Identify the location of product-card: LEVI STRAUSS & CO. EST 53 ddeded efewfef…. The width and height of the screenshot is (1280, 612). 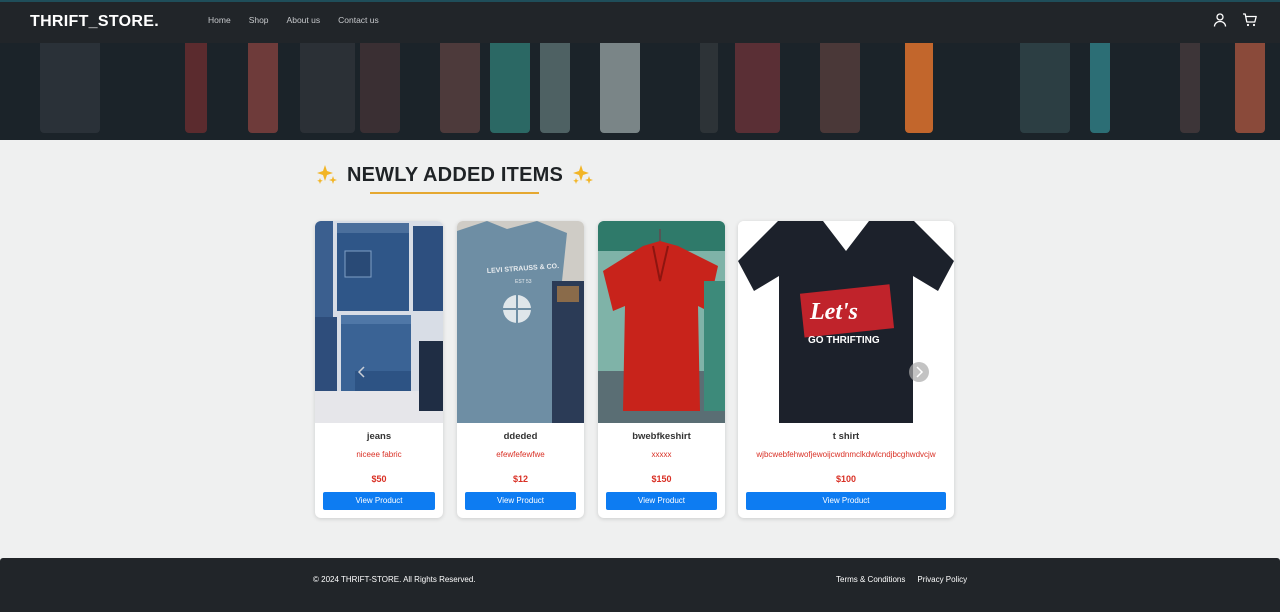
(520, 369).